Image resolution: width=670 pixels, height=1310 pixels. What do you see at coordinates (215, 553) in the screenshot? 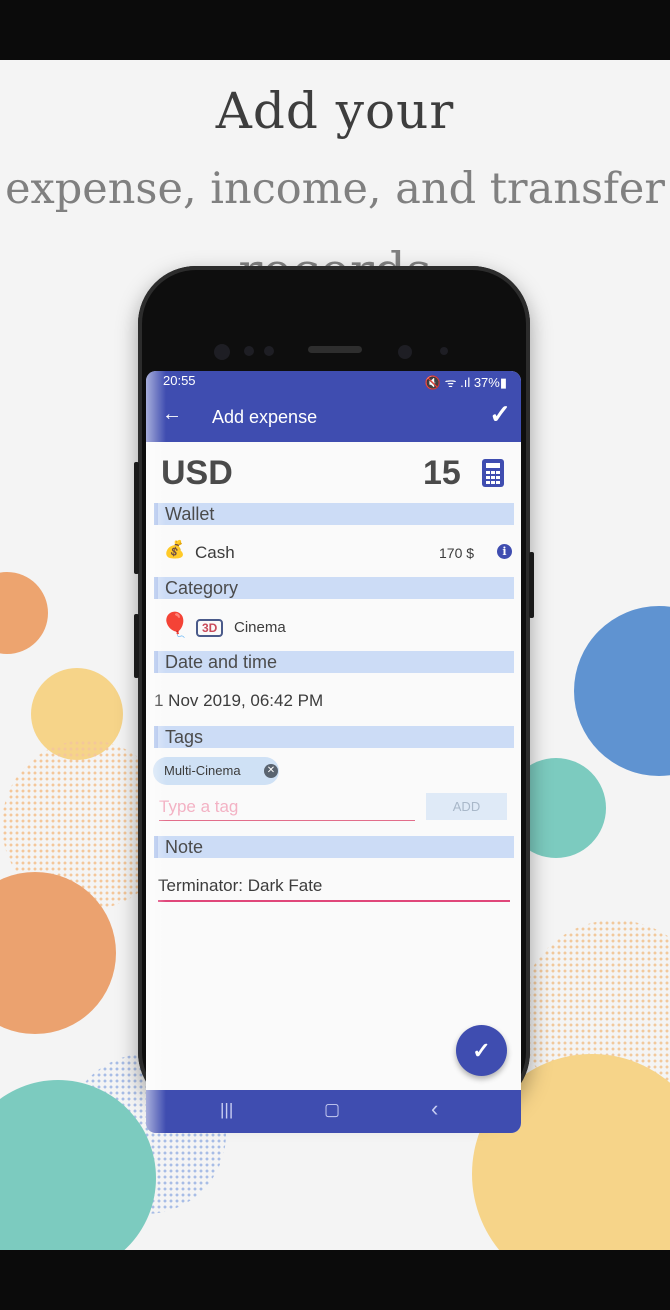
I see `wallet-name: Cash` at bounding box center [215, 553].